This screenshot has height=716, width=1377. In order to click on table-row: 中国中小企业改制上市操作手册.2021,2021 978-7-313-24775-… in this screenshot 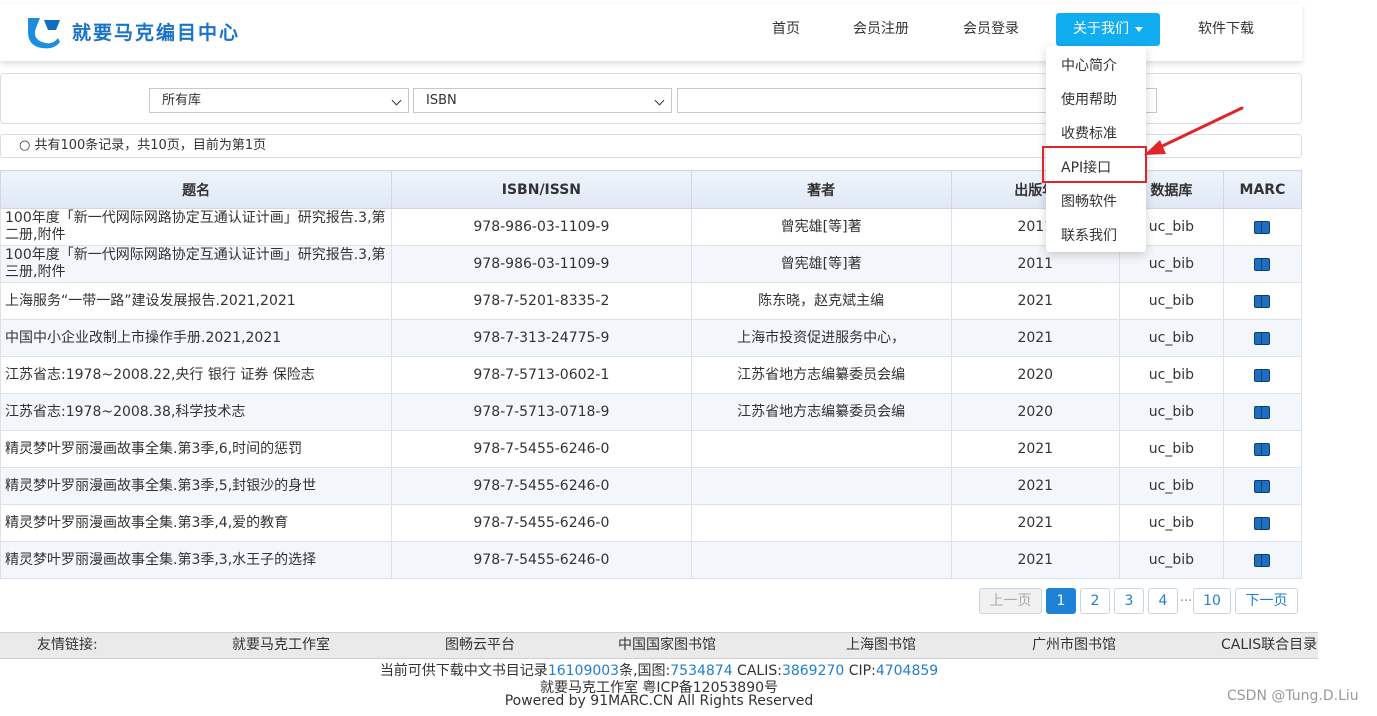, I will do `click(651, 338)`.